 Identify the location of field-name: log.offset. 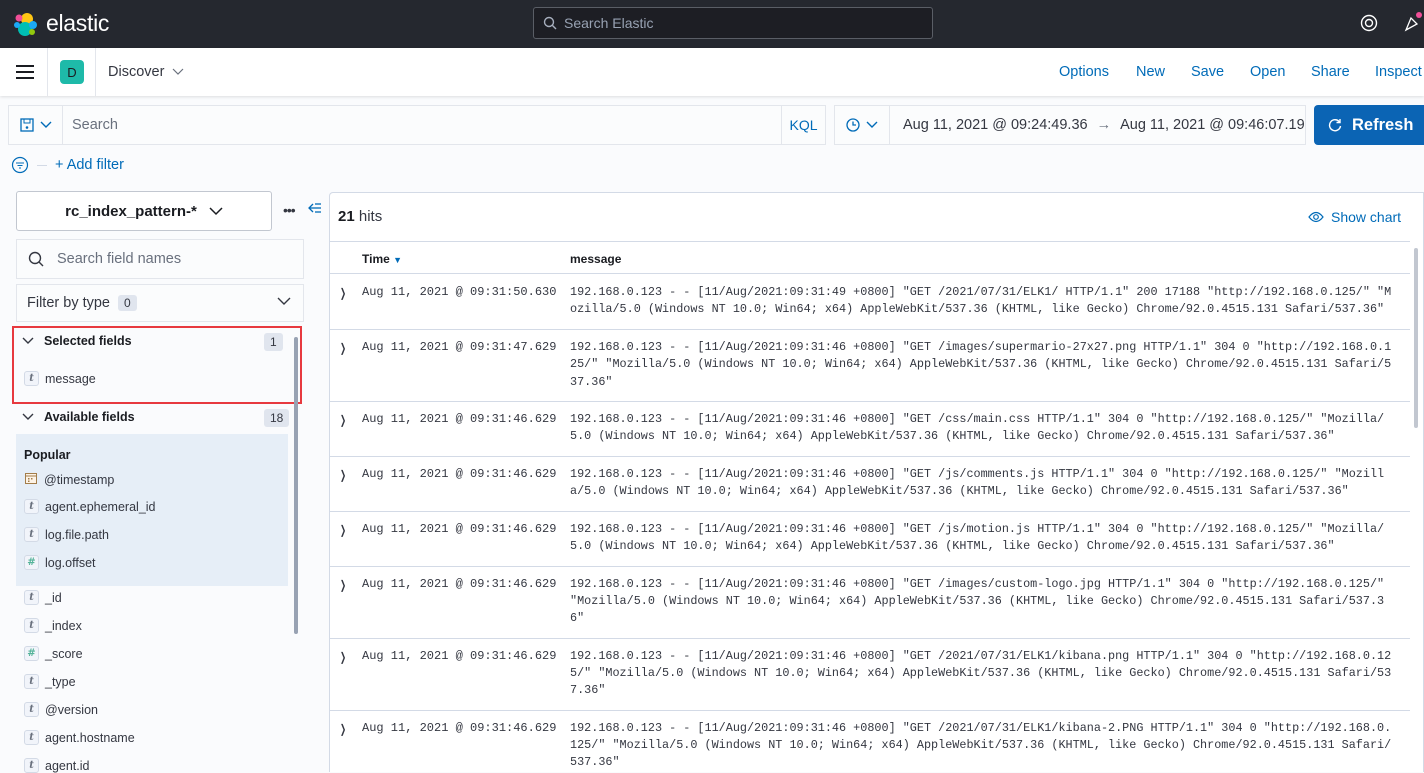
(70, 562).